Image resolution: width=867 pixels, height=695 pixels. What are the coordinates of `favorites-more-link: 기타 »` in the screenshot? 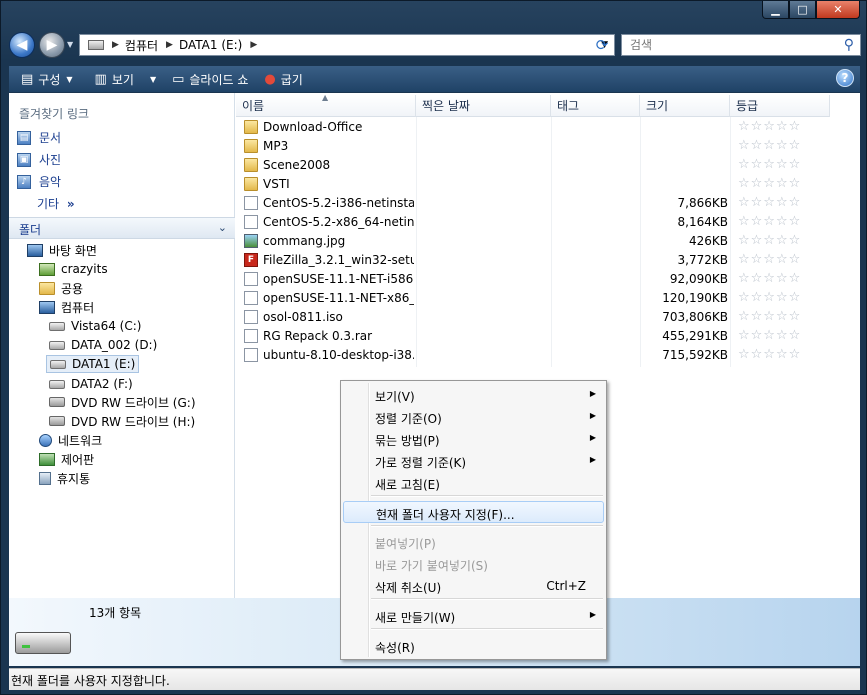 It's located at (56, 203).